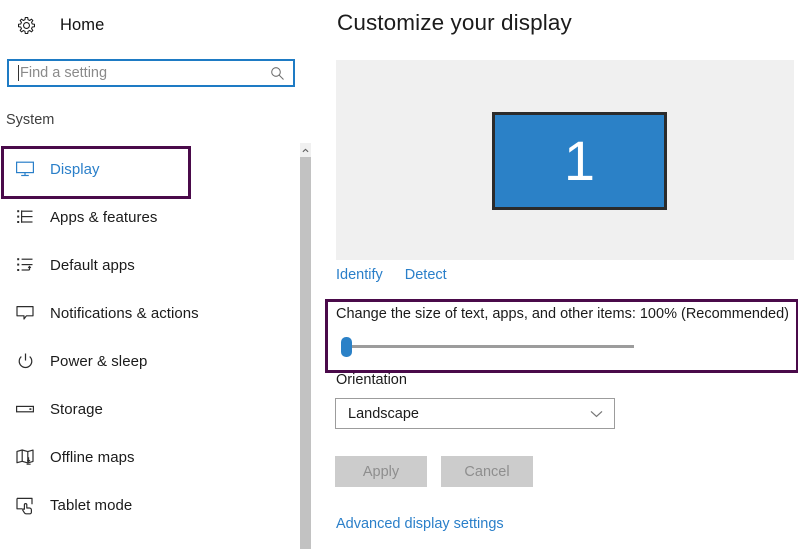 The image size is (798, 549). I want to click on page-title: Customize your display, so click(454, 22).